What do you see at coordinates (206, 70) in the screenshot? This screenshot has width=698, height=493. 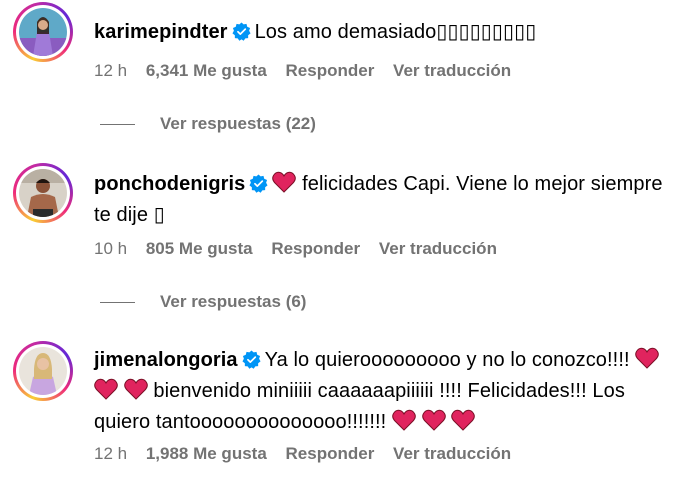 I see `likes-count: 6,341 Me gusta` at bounding box center [206, 70].